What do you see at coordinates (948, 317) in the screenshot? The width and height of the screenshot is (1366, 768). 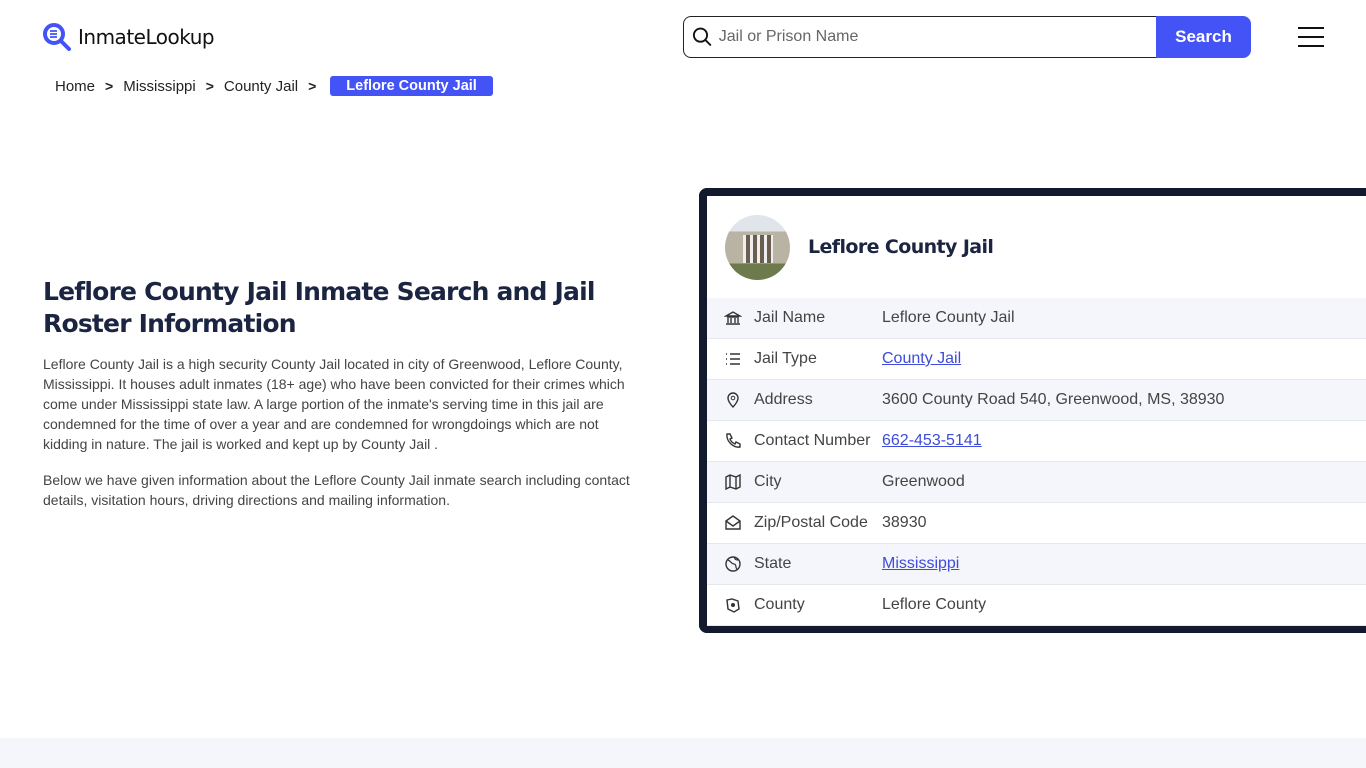 I see `info-value: Leflore County Jail` at bounding box center [948, 317].